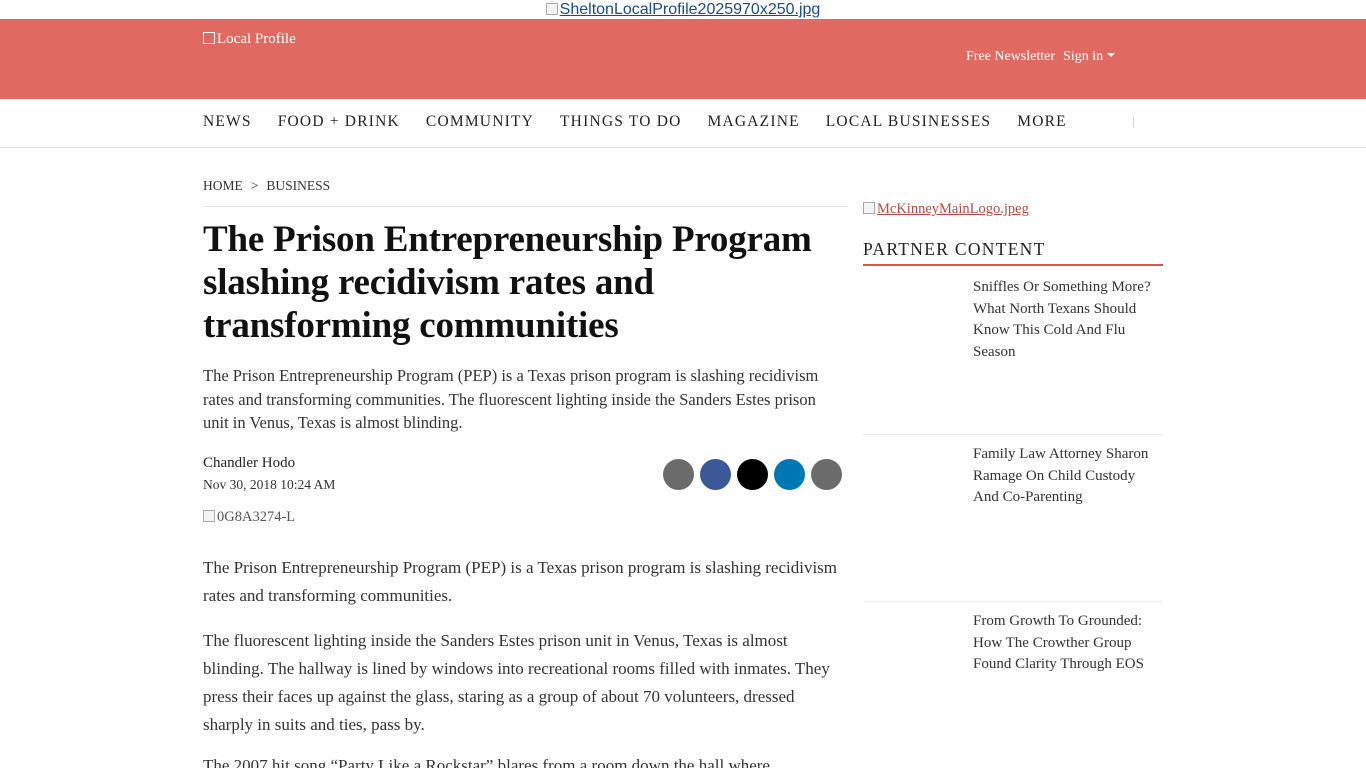  Describe the element at coordinates (754, 122) in the screenshot. I see `nav-item-magazine: MAGAZINE` at that location.